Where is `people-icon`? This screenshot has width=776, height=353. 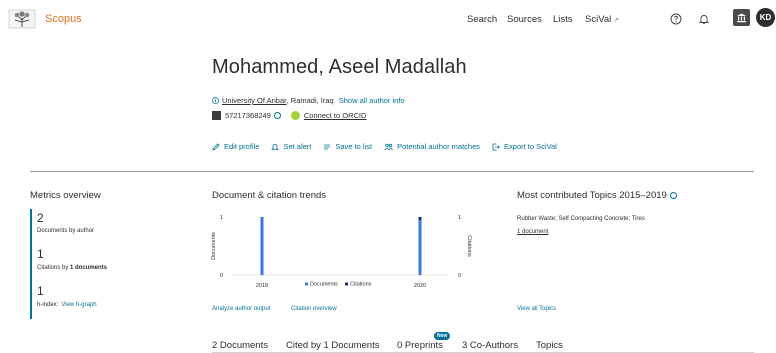 people-icon is located at coordinates (388, 146).